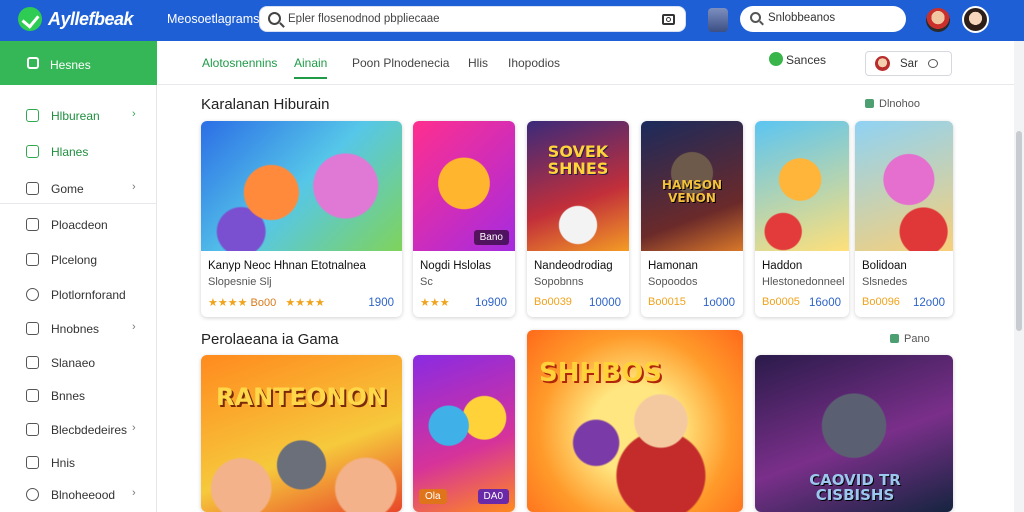 Image resolution: width=1024 pixels, height=512 pixels. I want to click on rating-stars: Bo0015, so click(667, 302).